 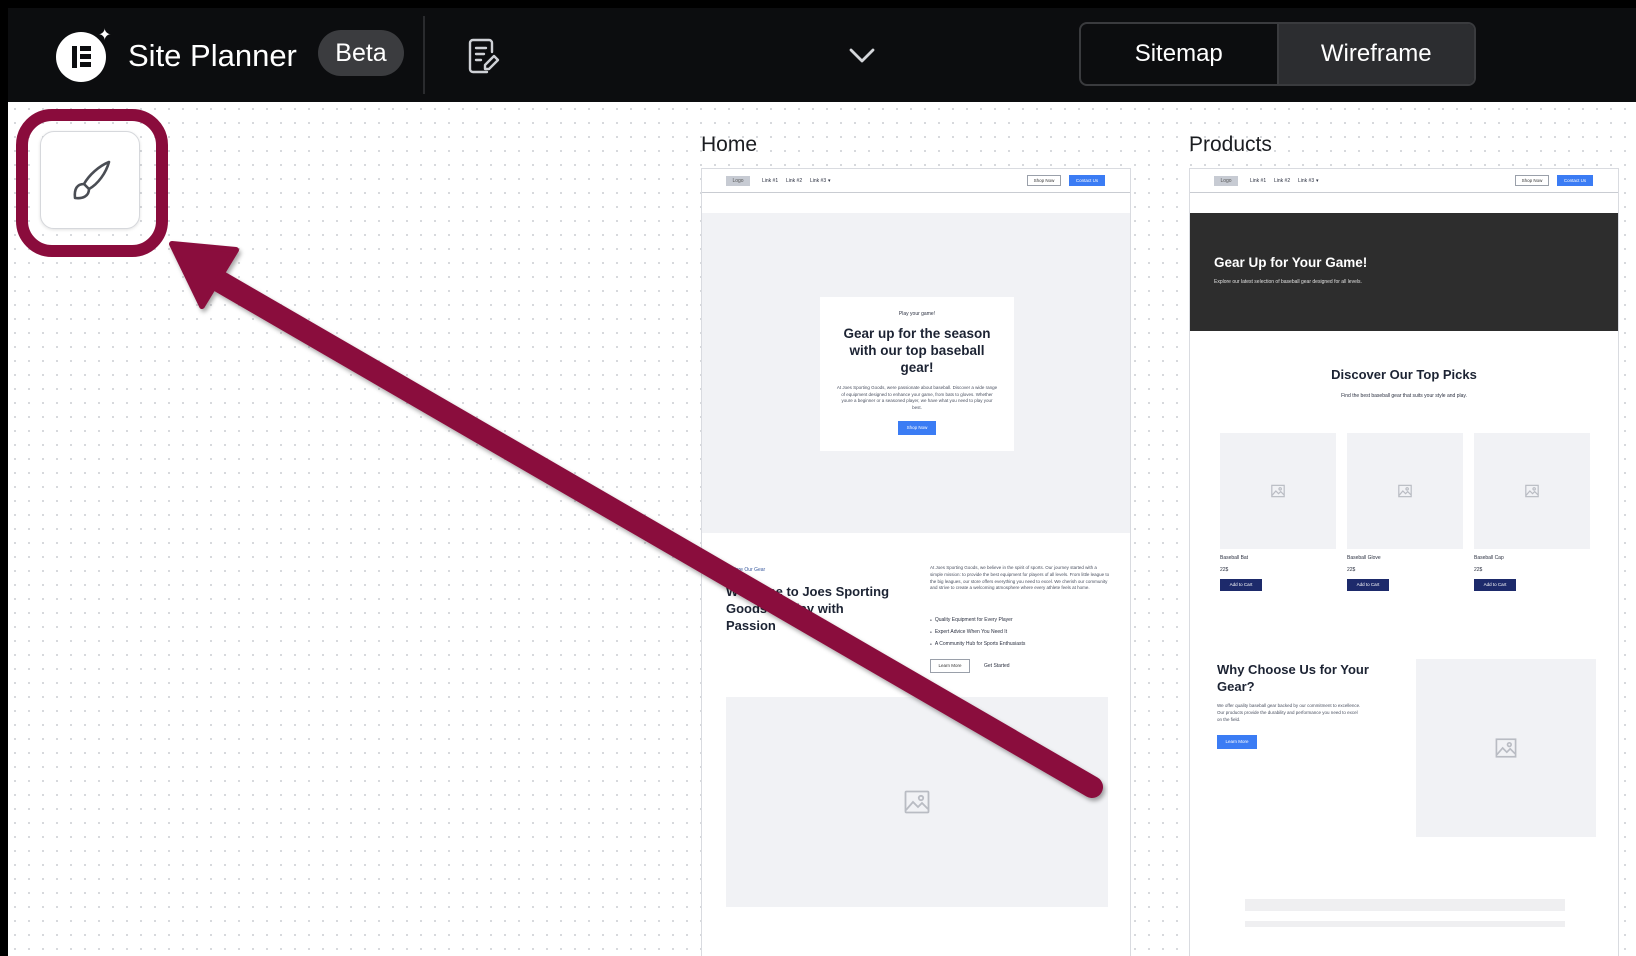 I want to click on about-bullet-3: A Community Hub for Sports Enthusiasts, so click(x=978, y=644).